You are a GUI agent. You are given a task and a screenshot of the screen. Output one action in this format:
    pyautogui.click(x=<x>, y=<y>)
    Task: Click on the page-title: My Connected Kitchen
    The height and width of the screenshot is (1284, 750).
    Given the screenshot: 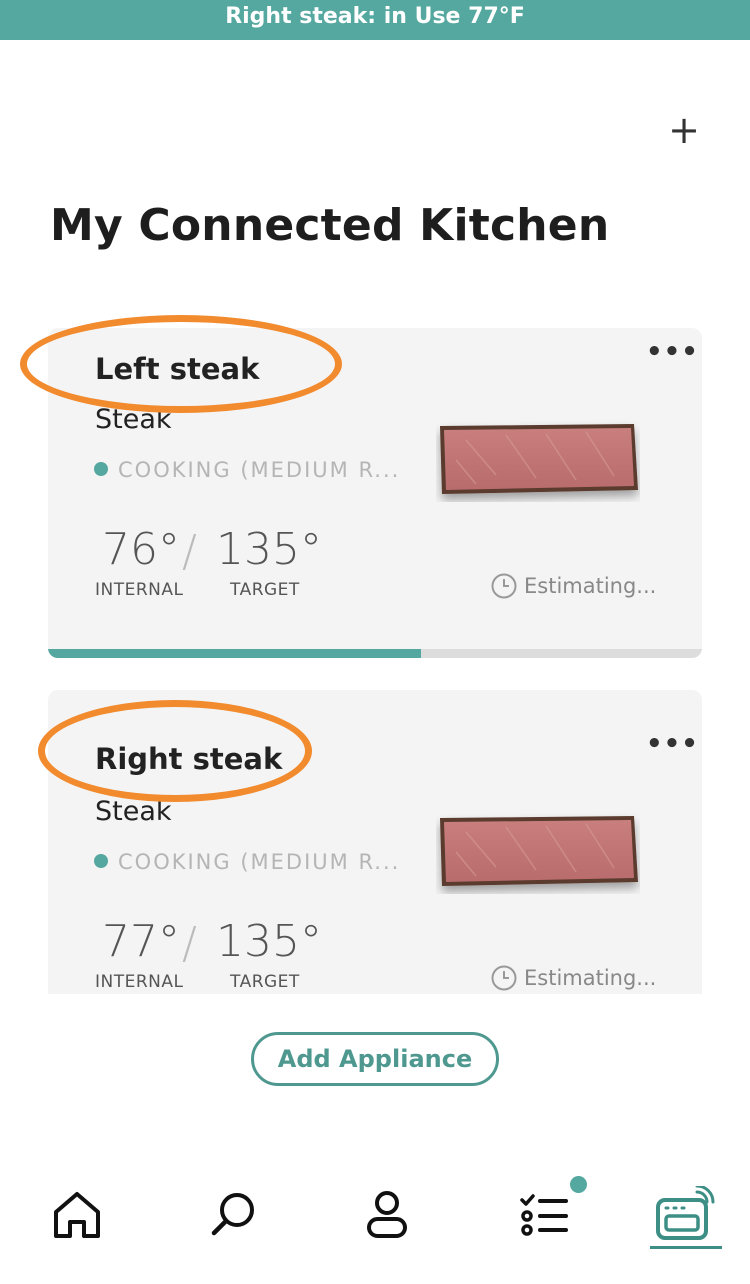 What is the action you would take?
    pyautogui.click(x=330, y=225)
    